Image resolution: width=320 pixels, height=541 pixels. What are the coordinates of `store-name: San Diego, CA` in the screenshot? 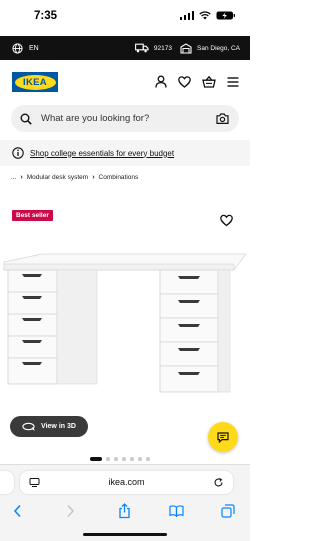 It's located at (218, 48).